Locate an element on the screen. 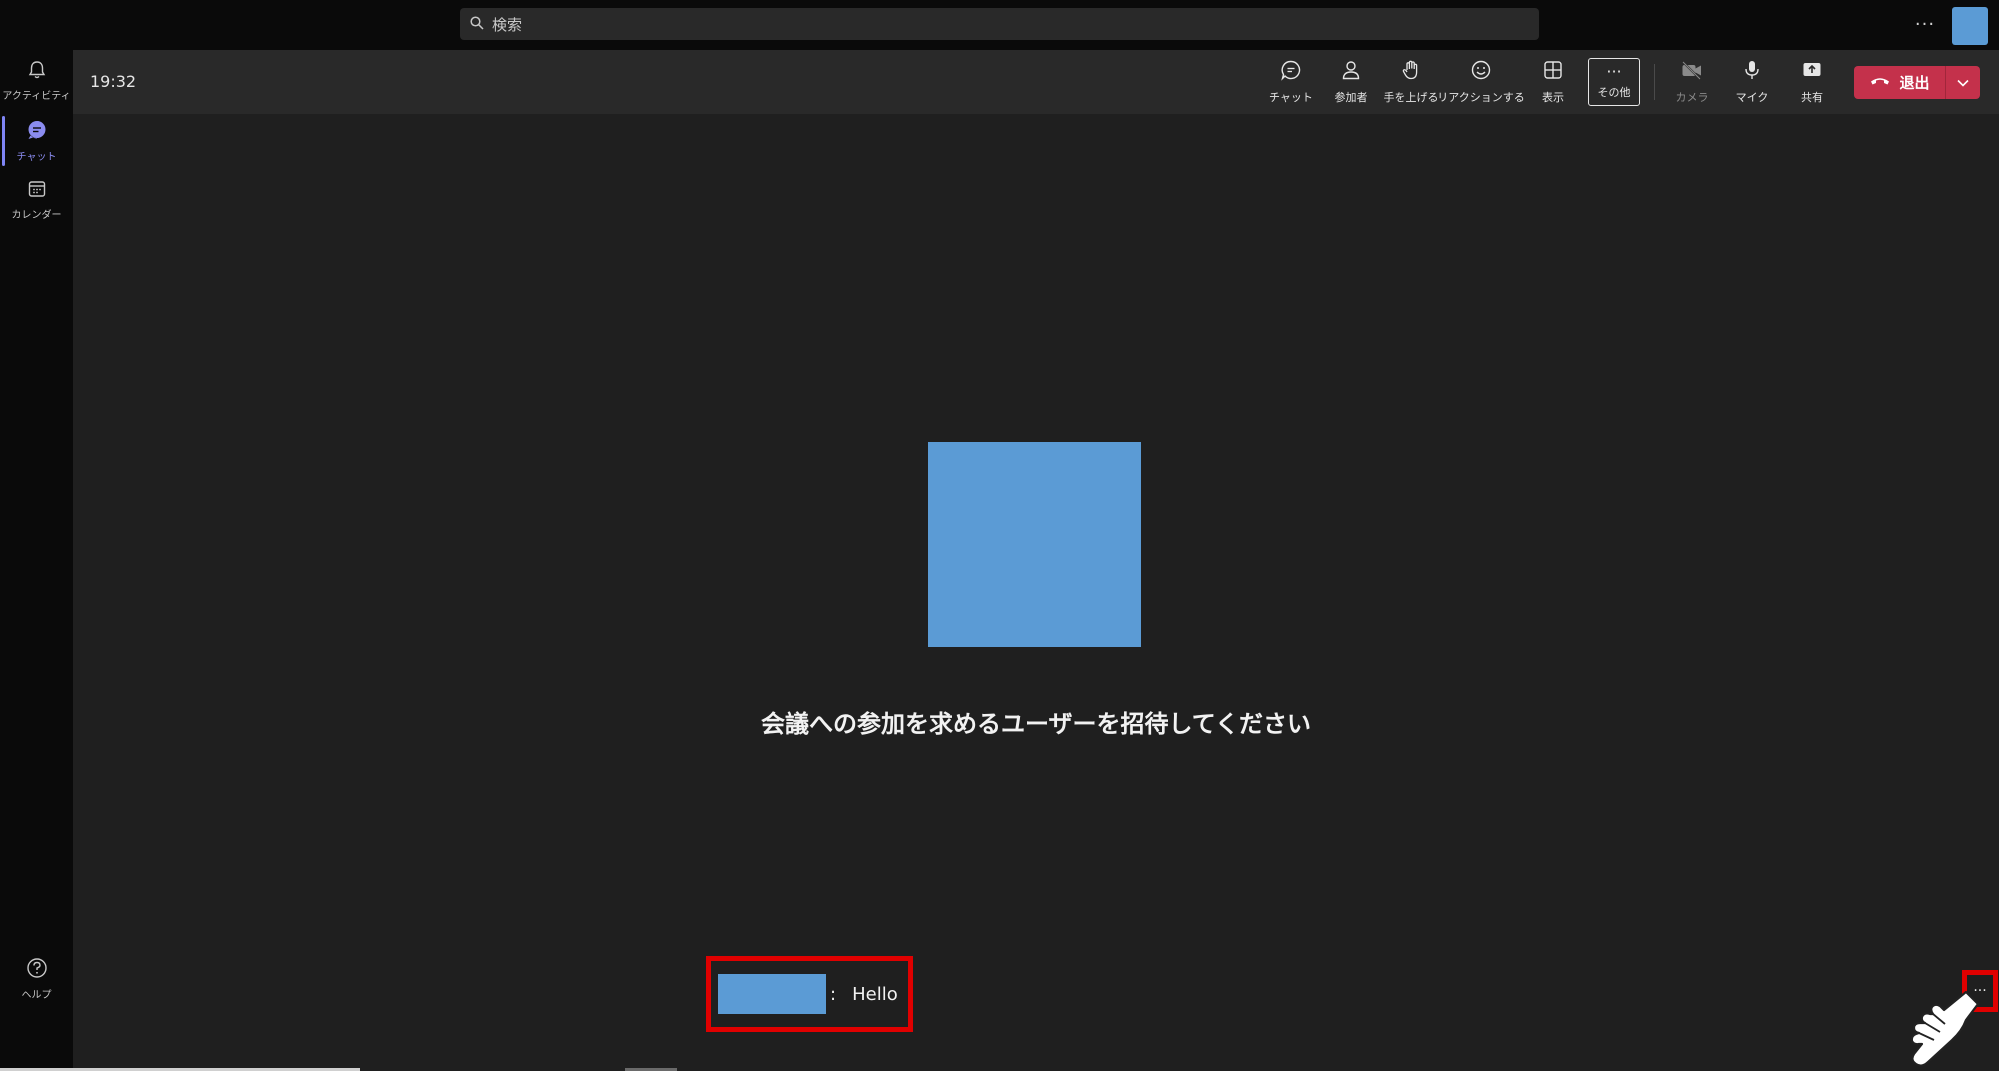 This screenshot has height=1071, width=1999. toolbar-camera-button: カメラ is located at coordinates (1692, 82).